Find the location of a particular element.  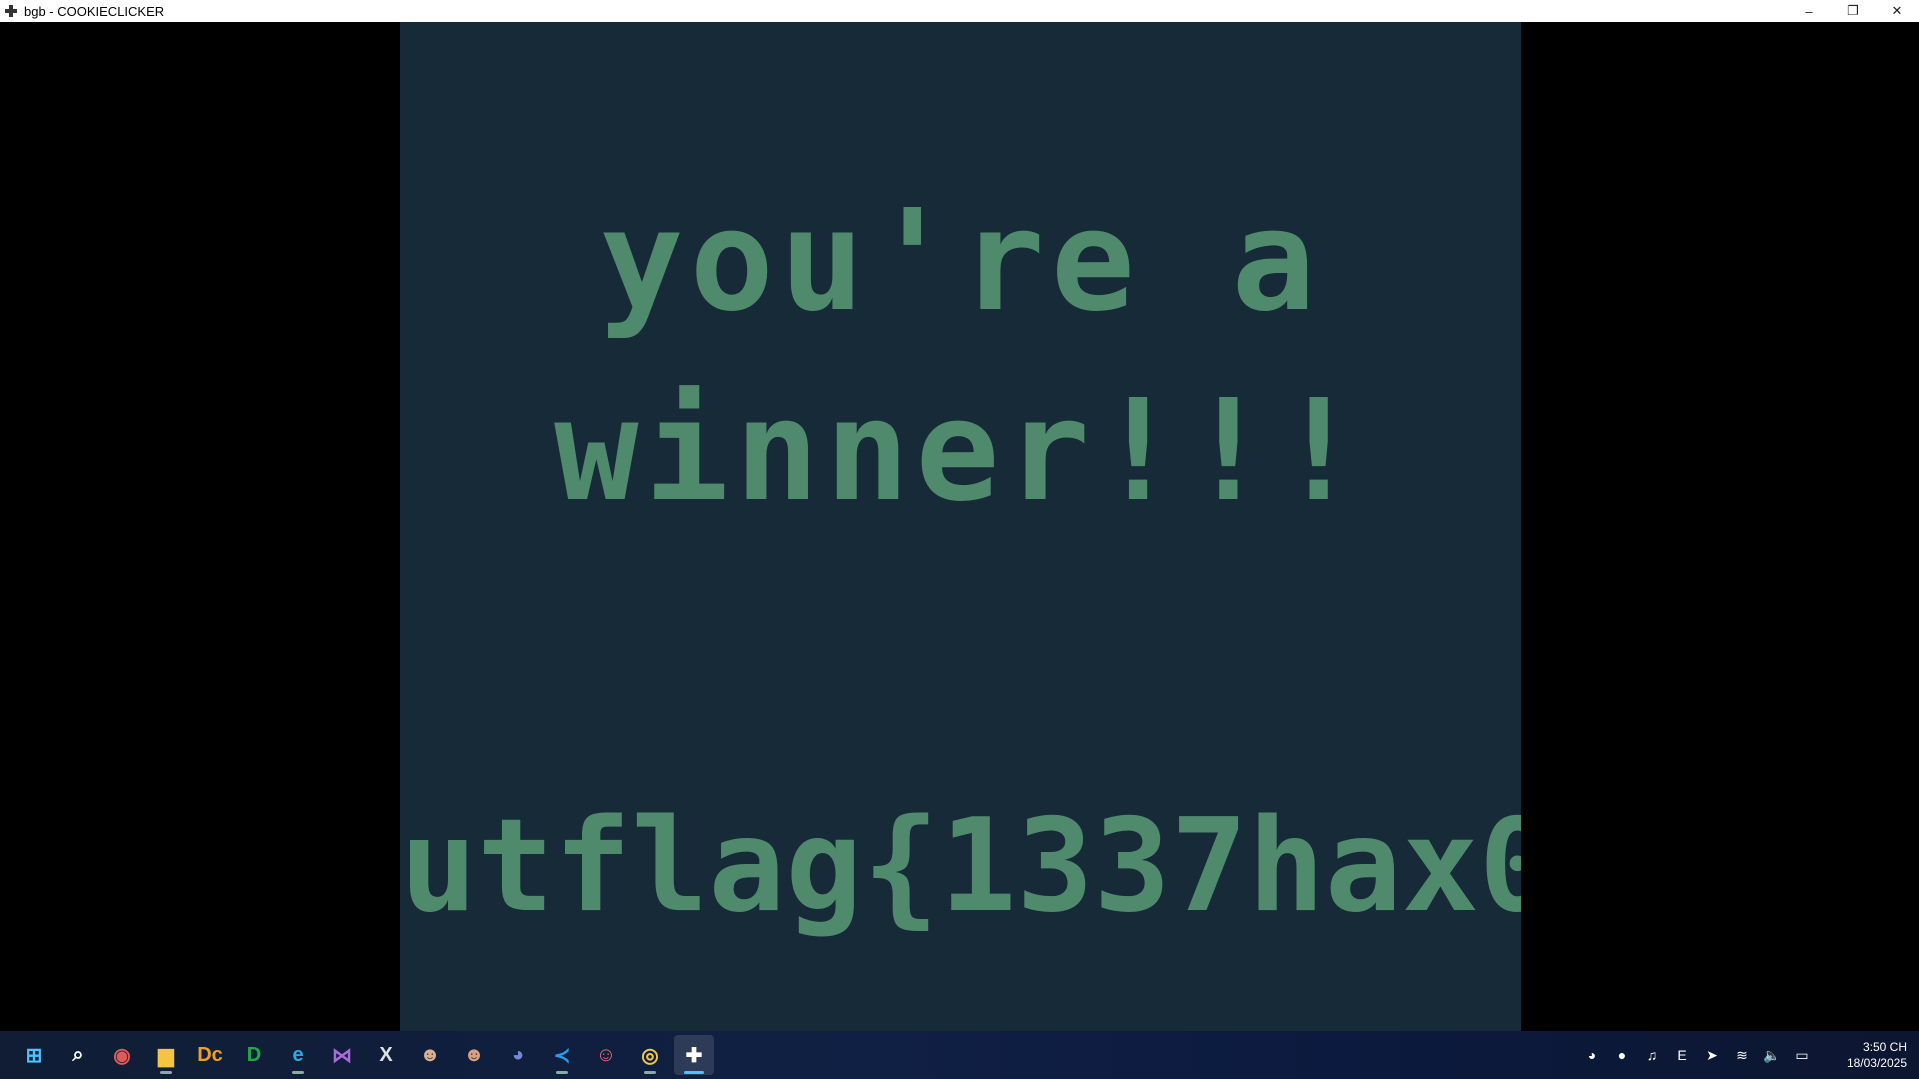

app-2-icon: ☻ is located at coordinates (474, 1055).